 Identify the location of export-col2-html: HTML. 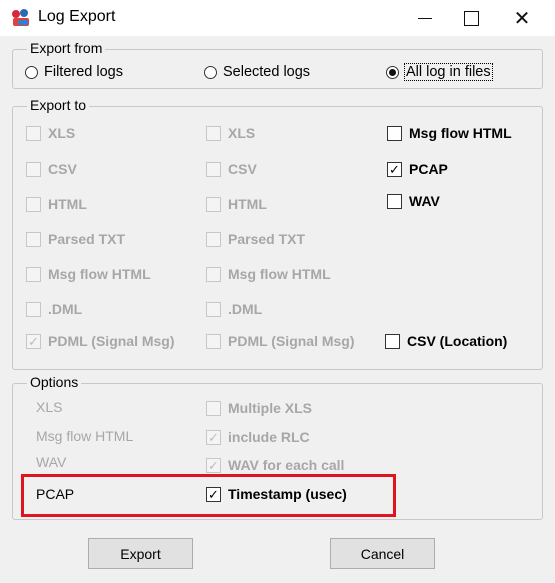
(236, 204).